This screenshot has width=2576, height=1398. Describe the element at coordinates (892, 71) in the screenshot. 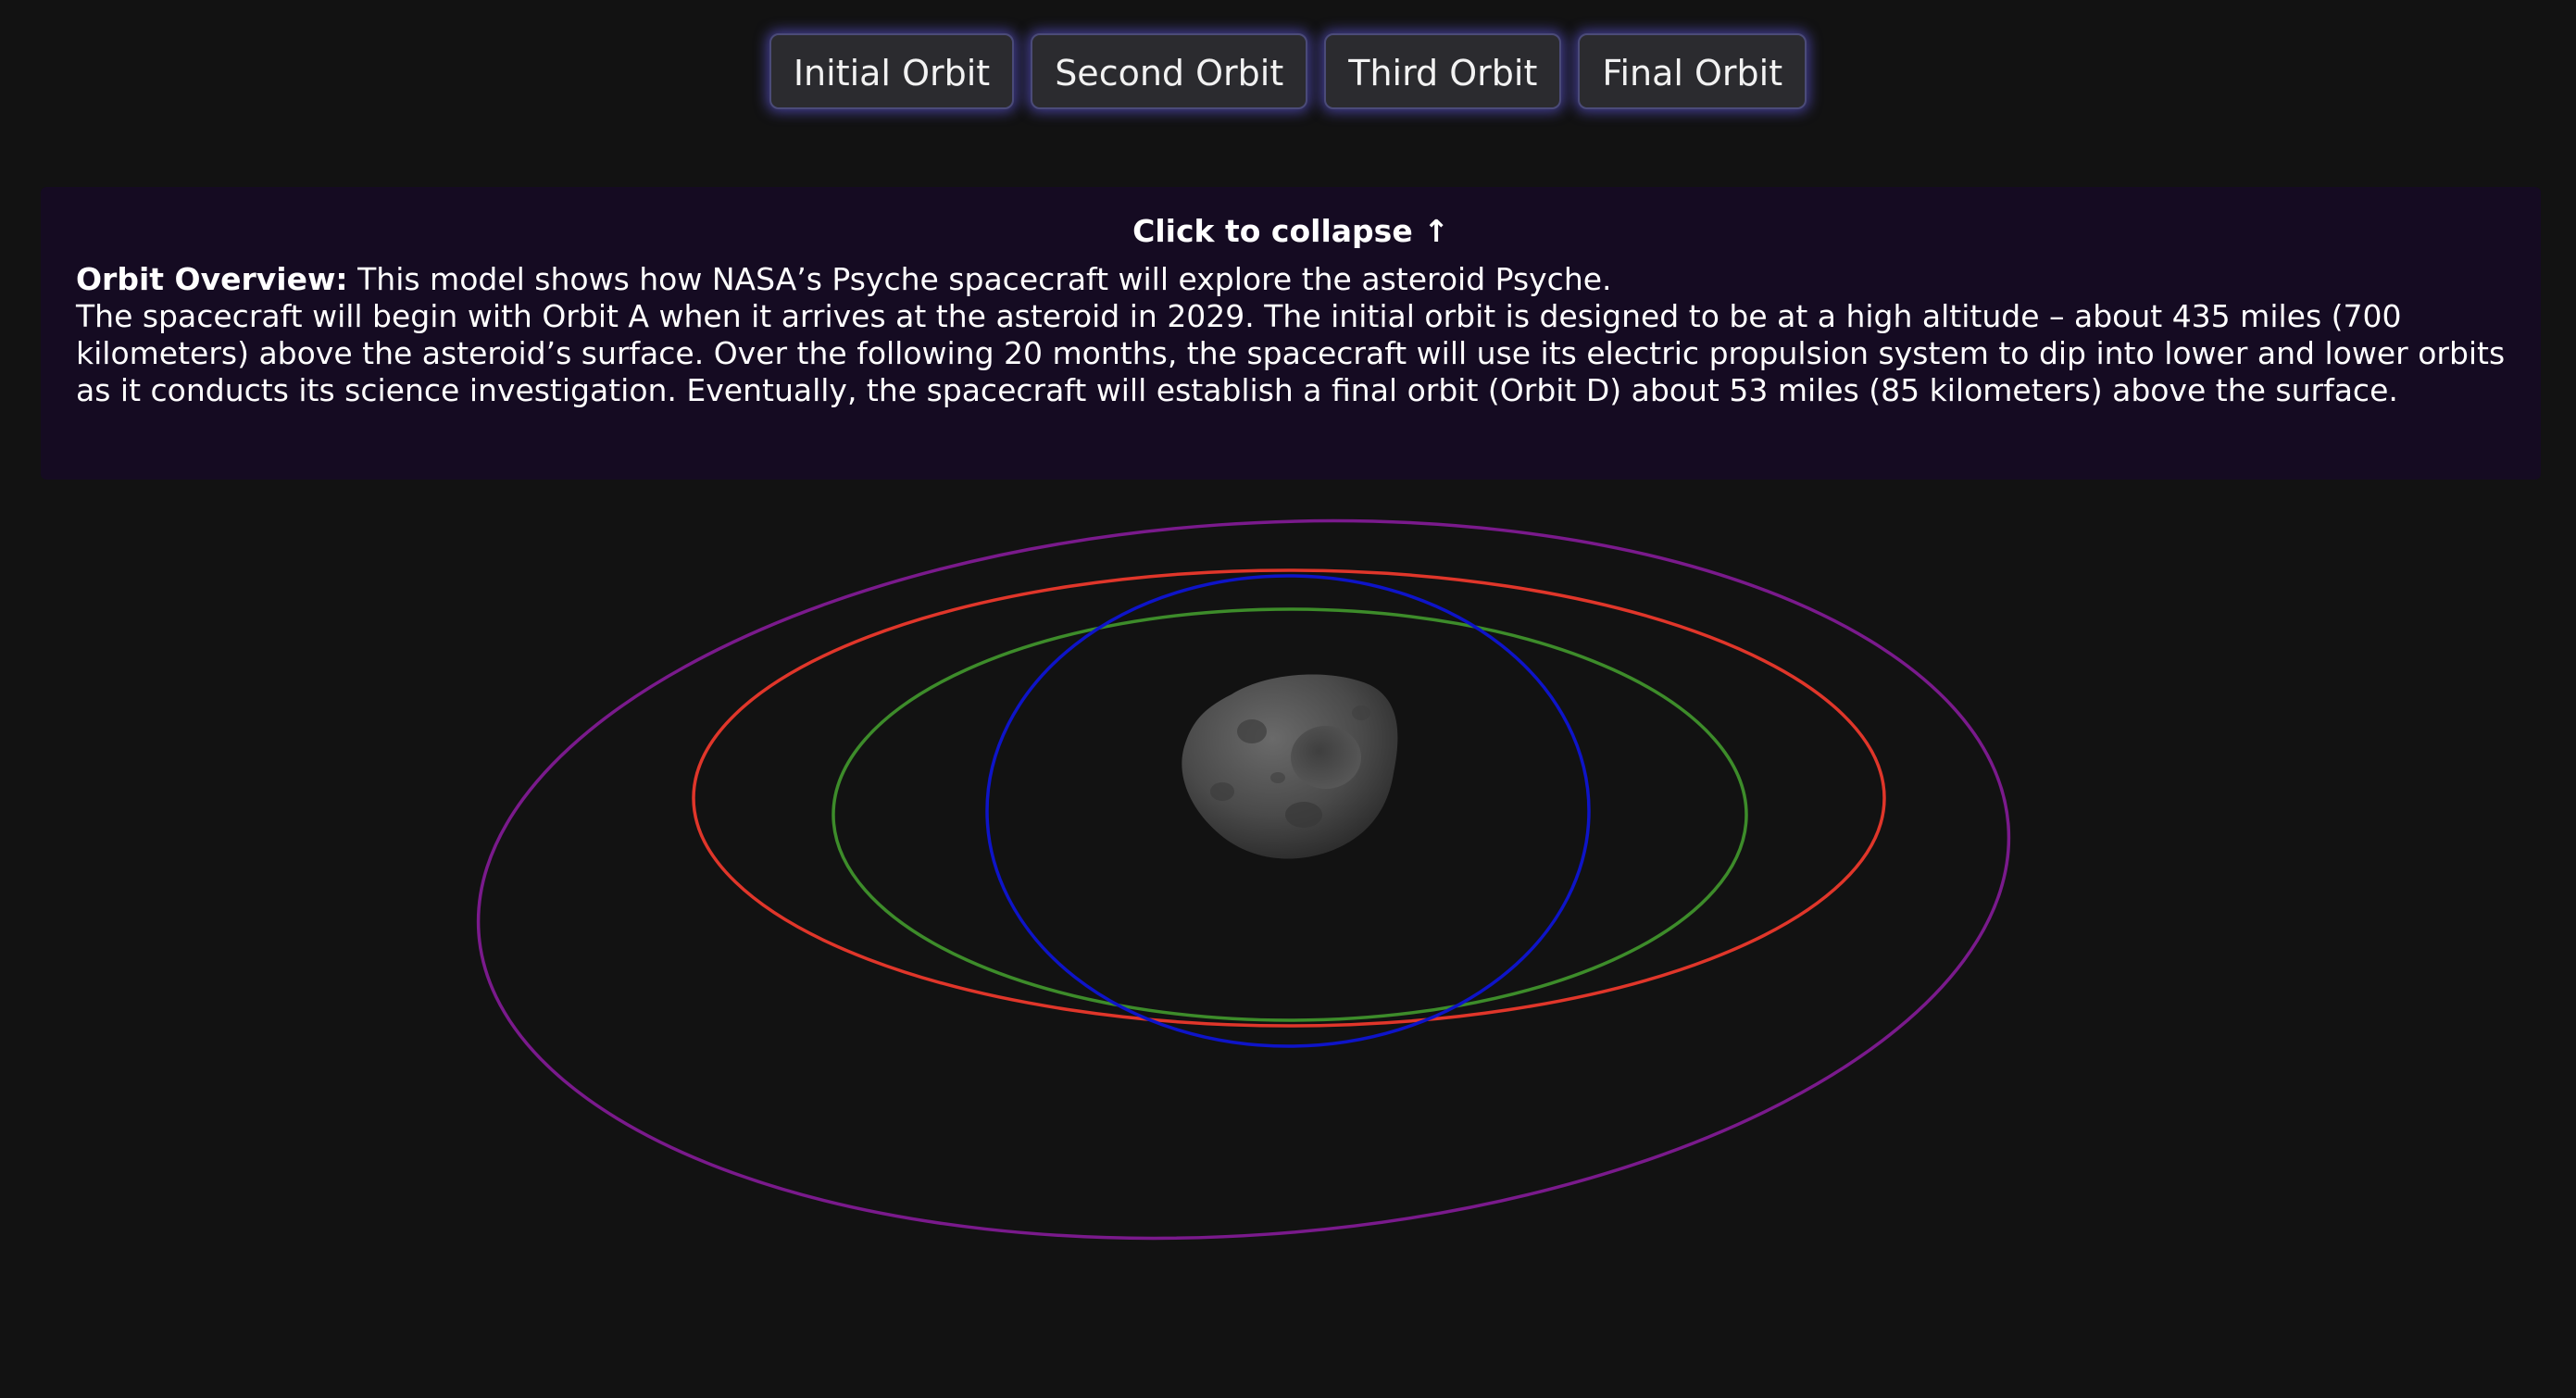

I see `initial-orbit-button: Initial Orbit` at that location.